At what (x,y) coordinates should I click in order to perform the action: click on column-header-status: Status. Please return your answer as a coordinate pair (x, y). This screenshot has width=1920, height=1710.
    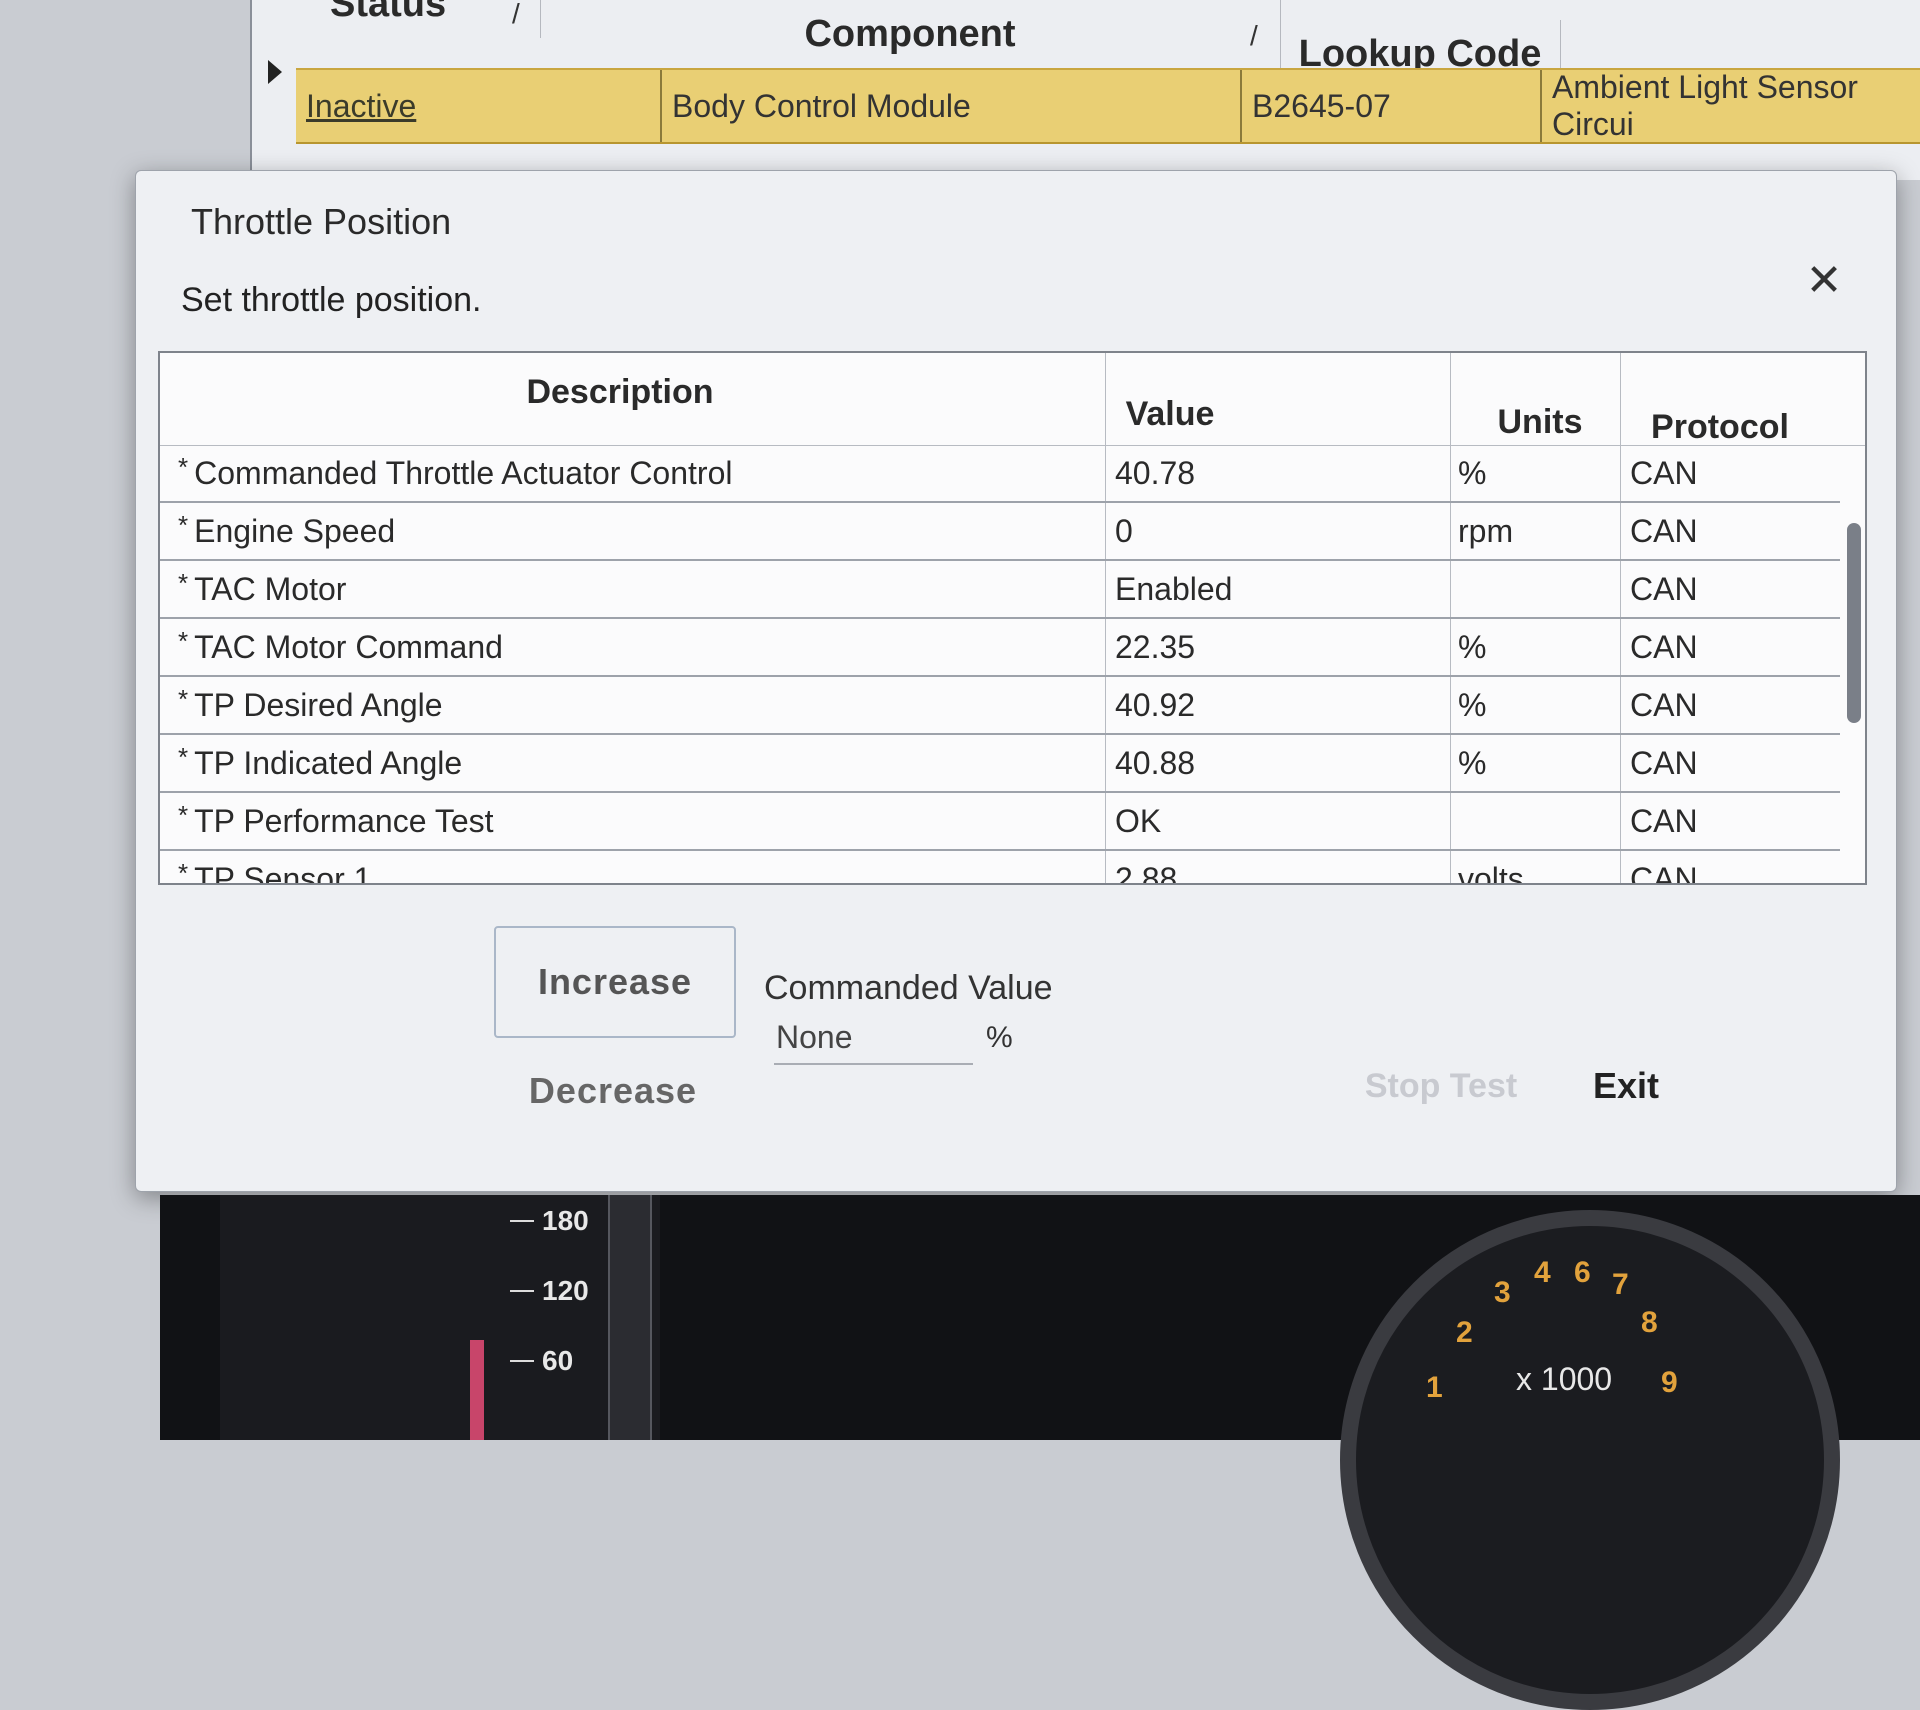
    Looking at the image, I should click on (435, 19).